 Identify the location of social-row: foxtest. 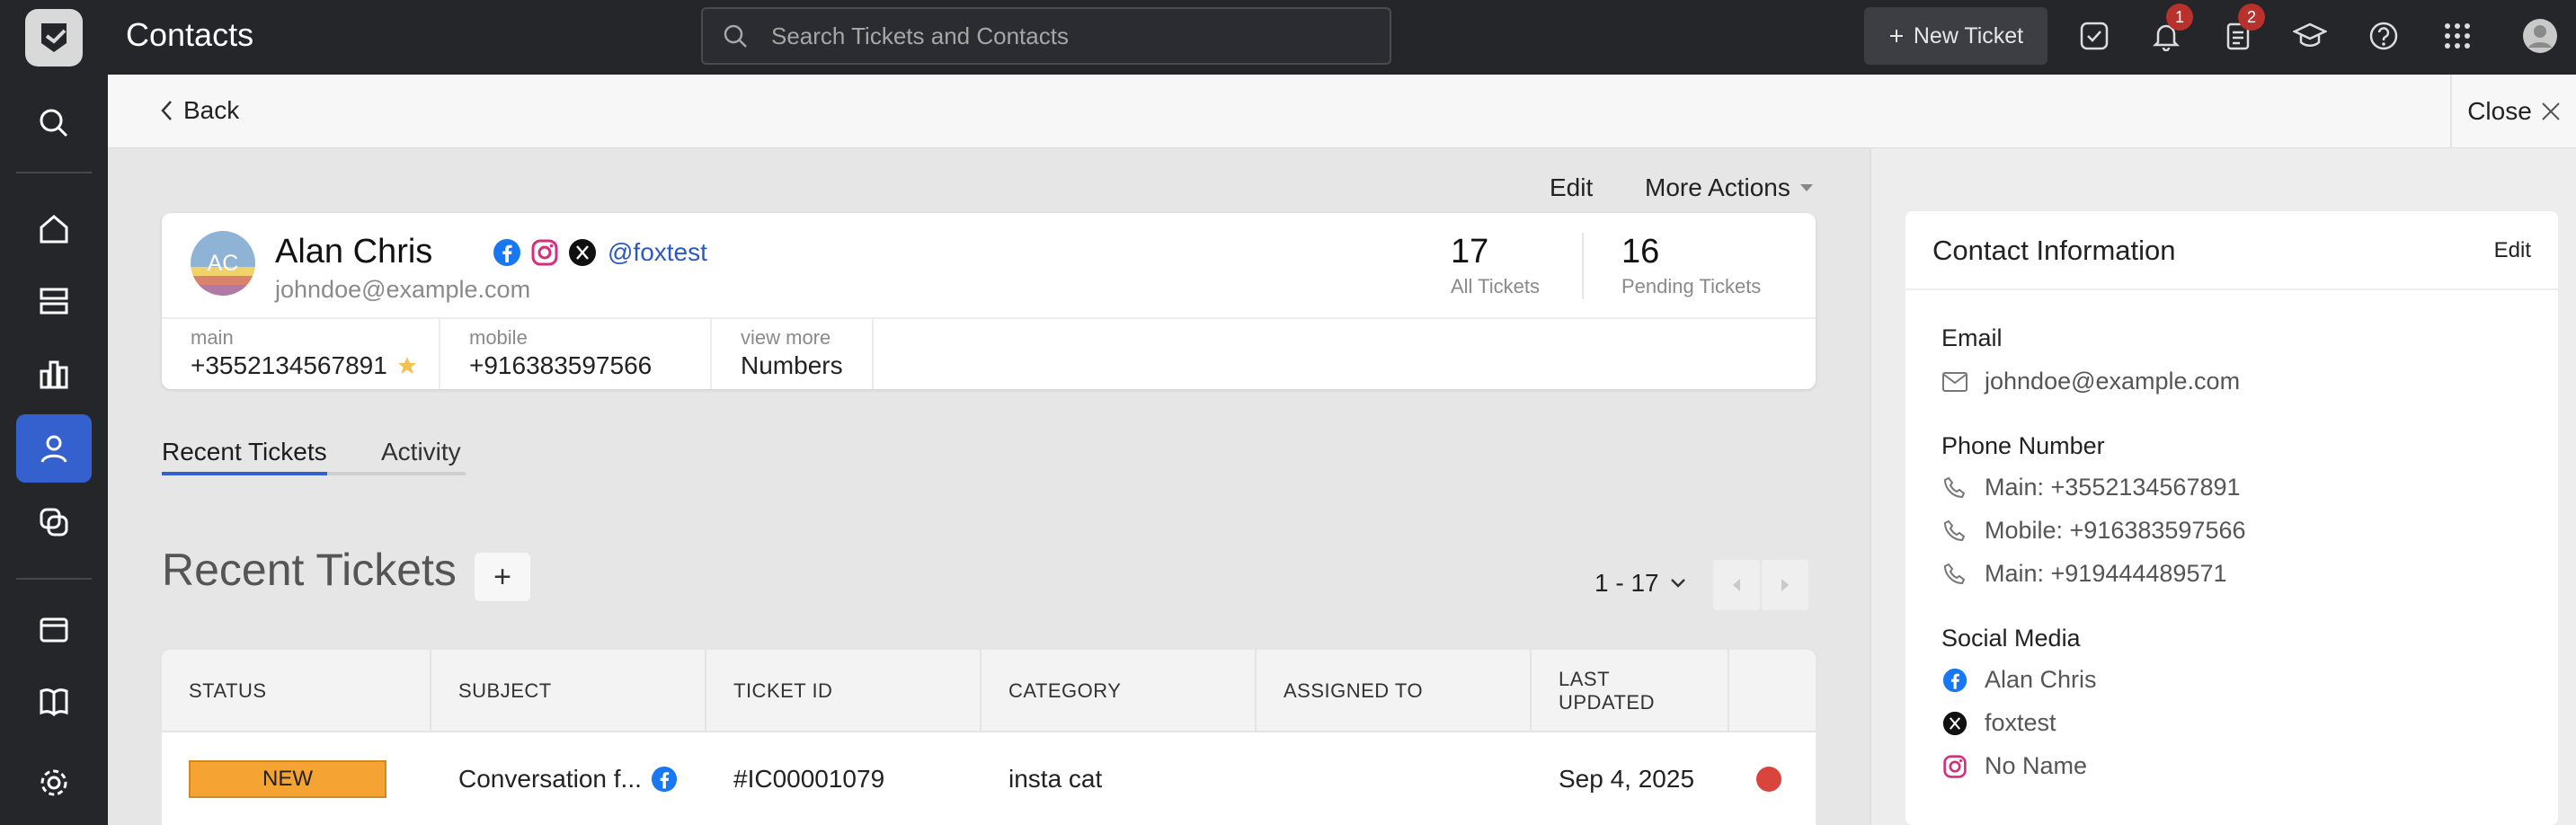
(1998, 723).